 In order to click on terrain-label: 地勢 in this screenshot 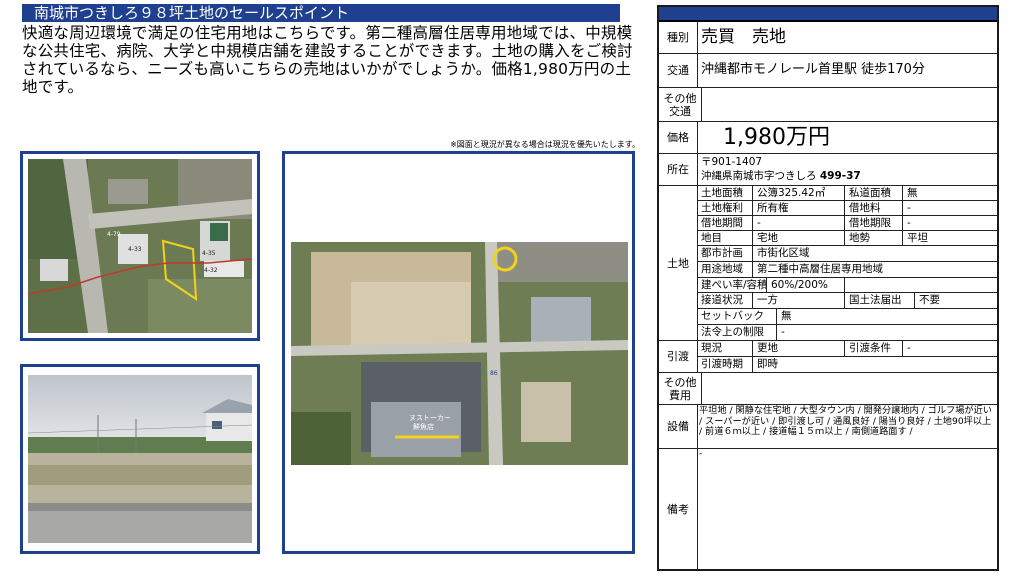, I will do `click(874, 238)`.